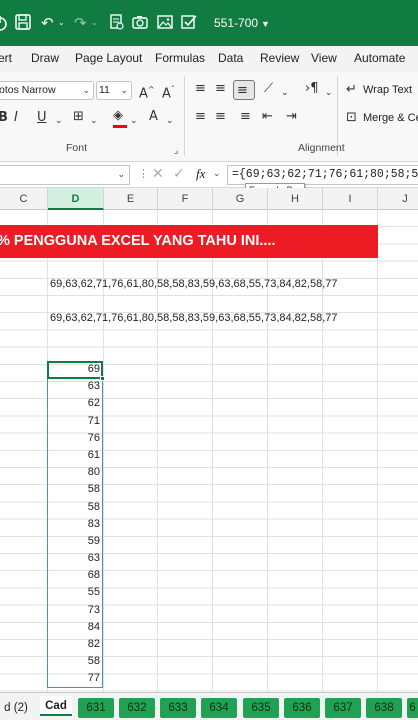 This screenshot has height=720, width=418. What do you see at coordinates (6, 58) in the screenshot?
I see `tab-insert: ert` at bounding box center [6, 58].